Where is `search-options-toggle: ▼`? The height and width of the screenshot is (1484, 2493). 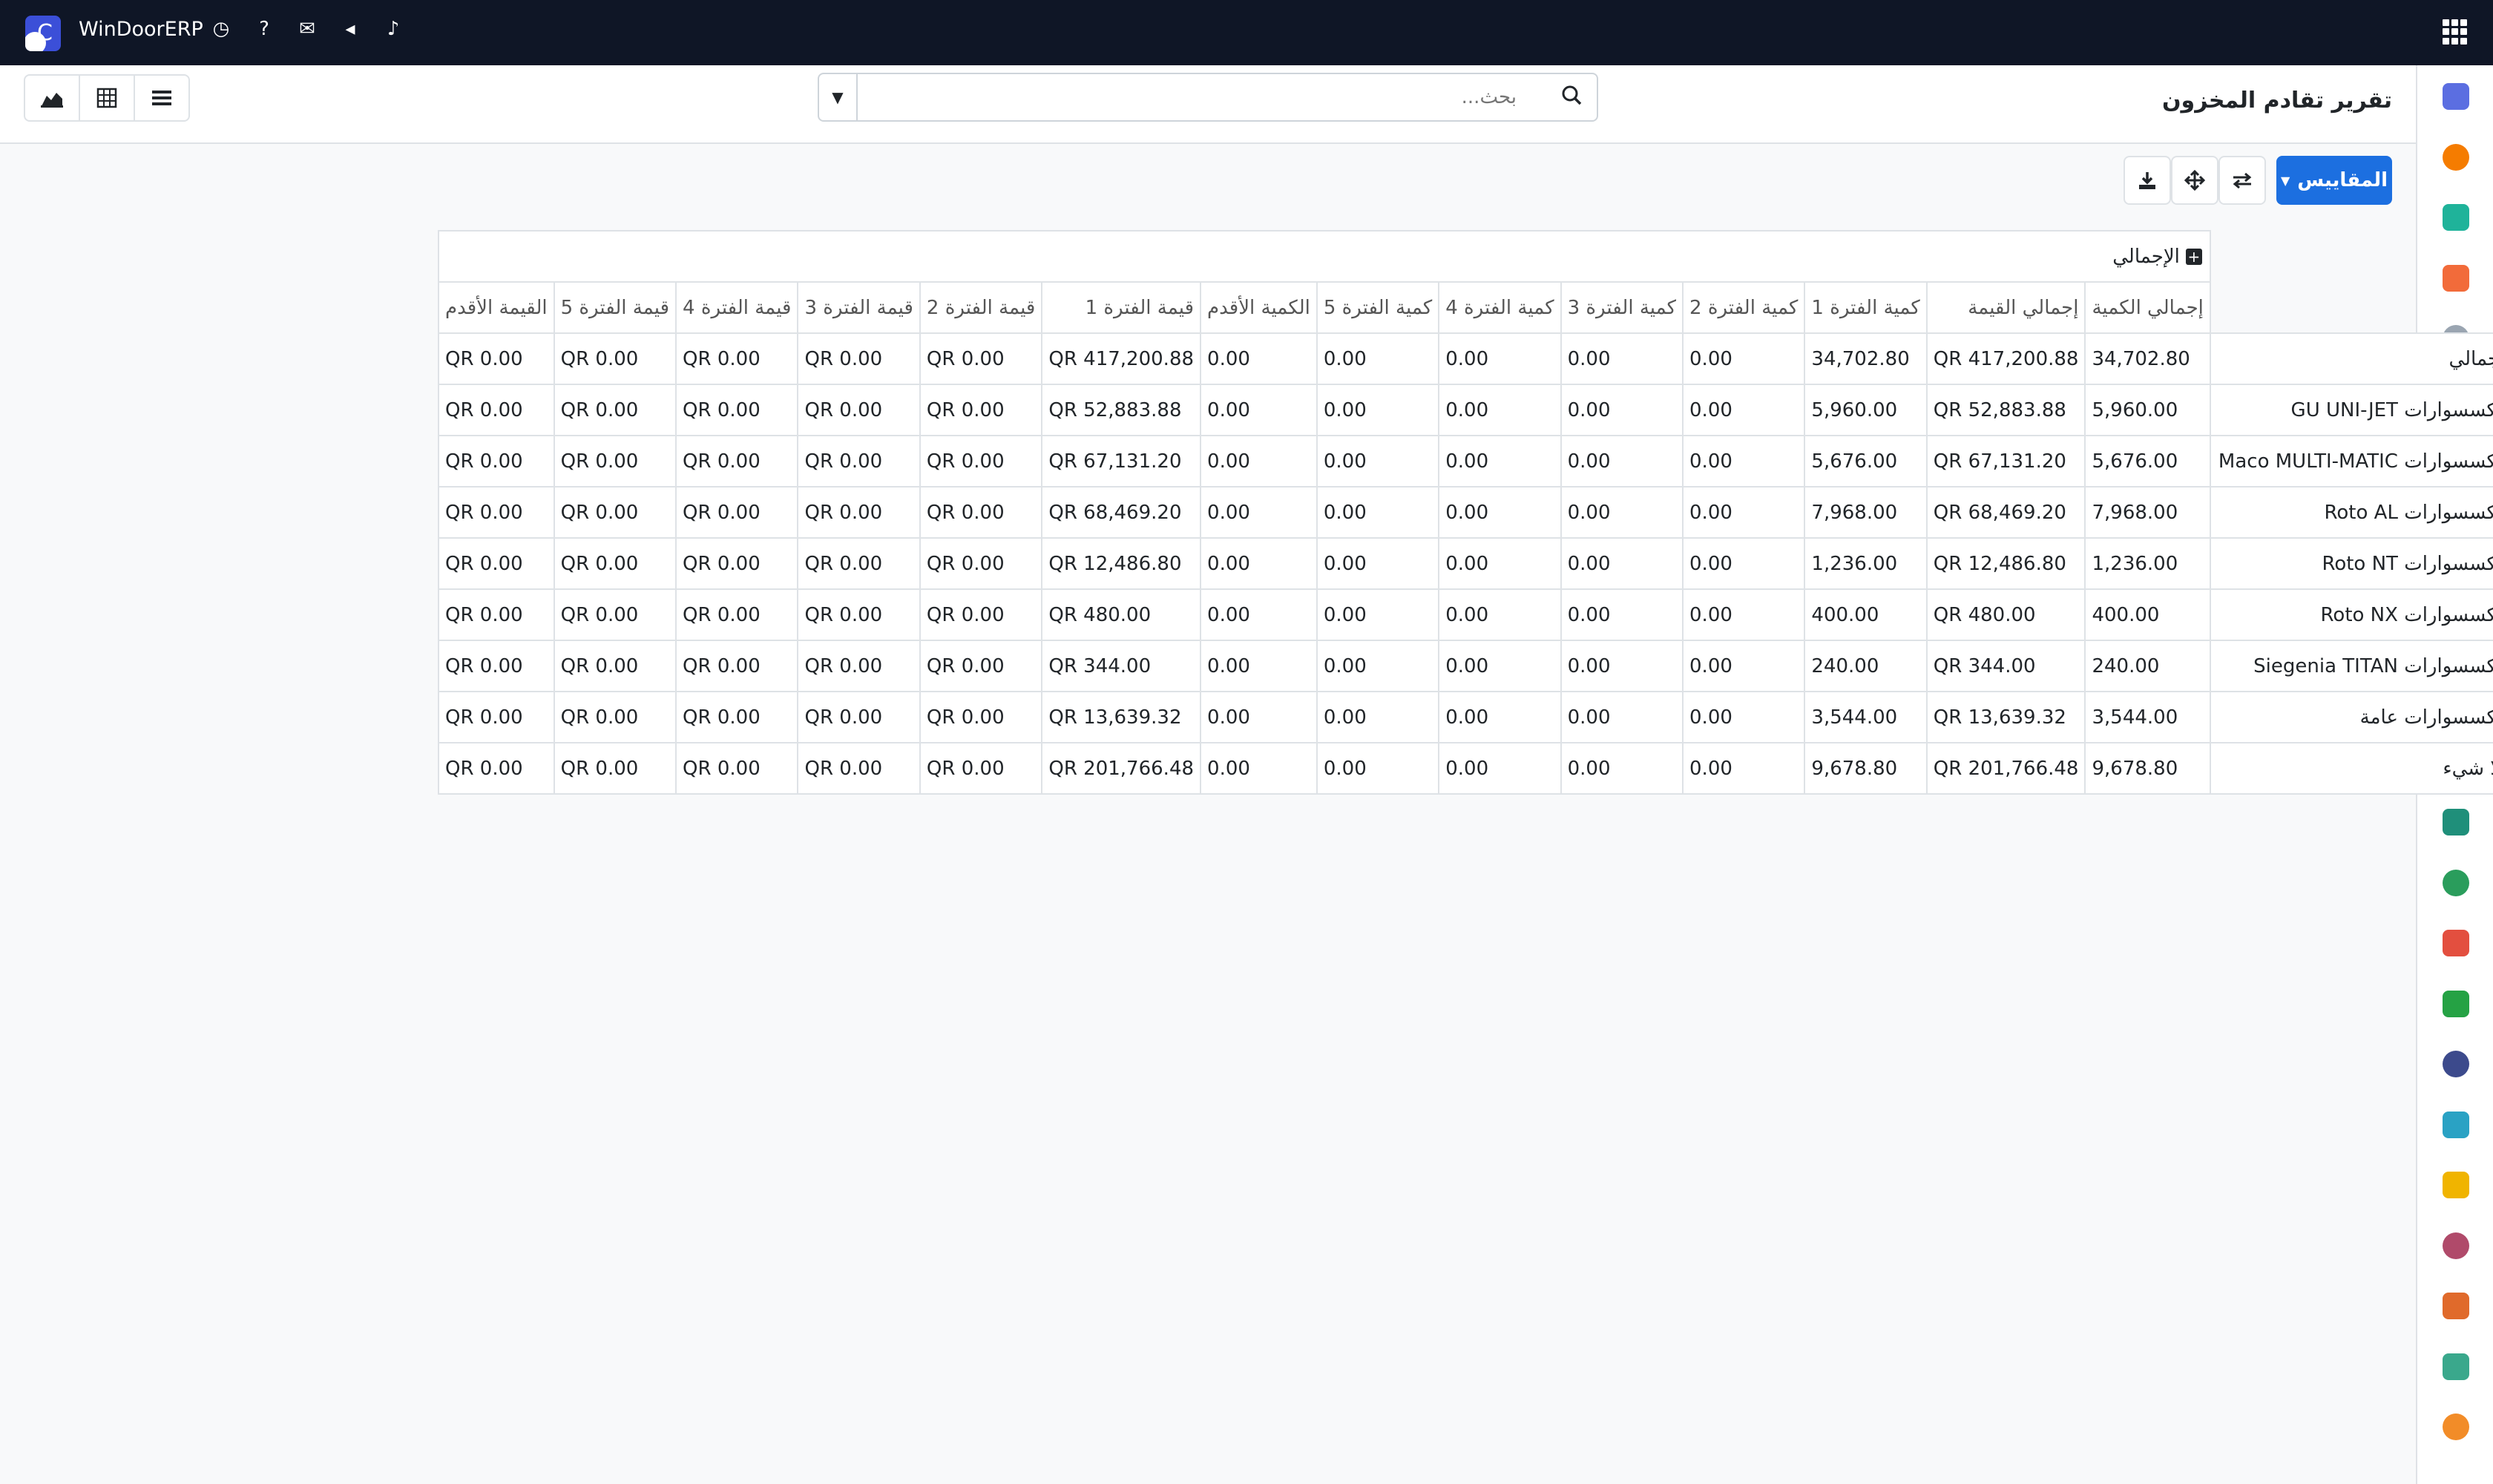
search-options-toggle: ▼ is located at coordinates (838, 97).